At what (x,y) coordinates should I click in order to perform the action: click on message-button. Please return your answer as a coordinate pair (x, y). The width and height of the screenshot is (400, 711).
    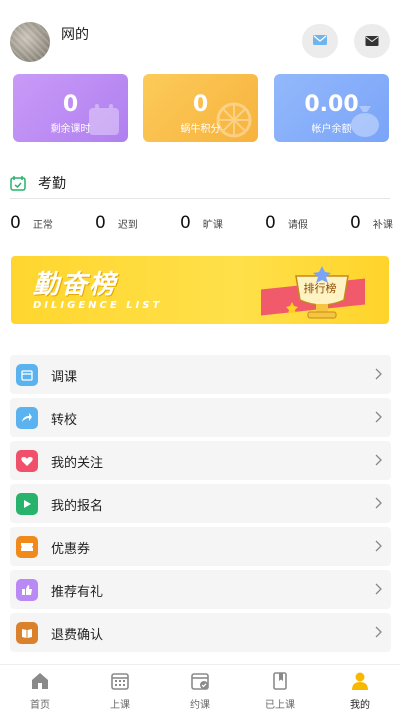
    Looking at the image, I should click on (320, 41).